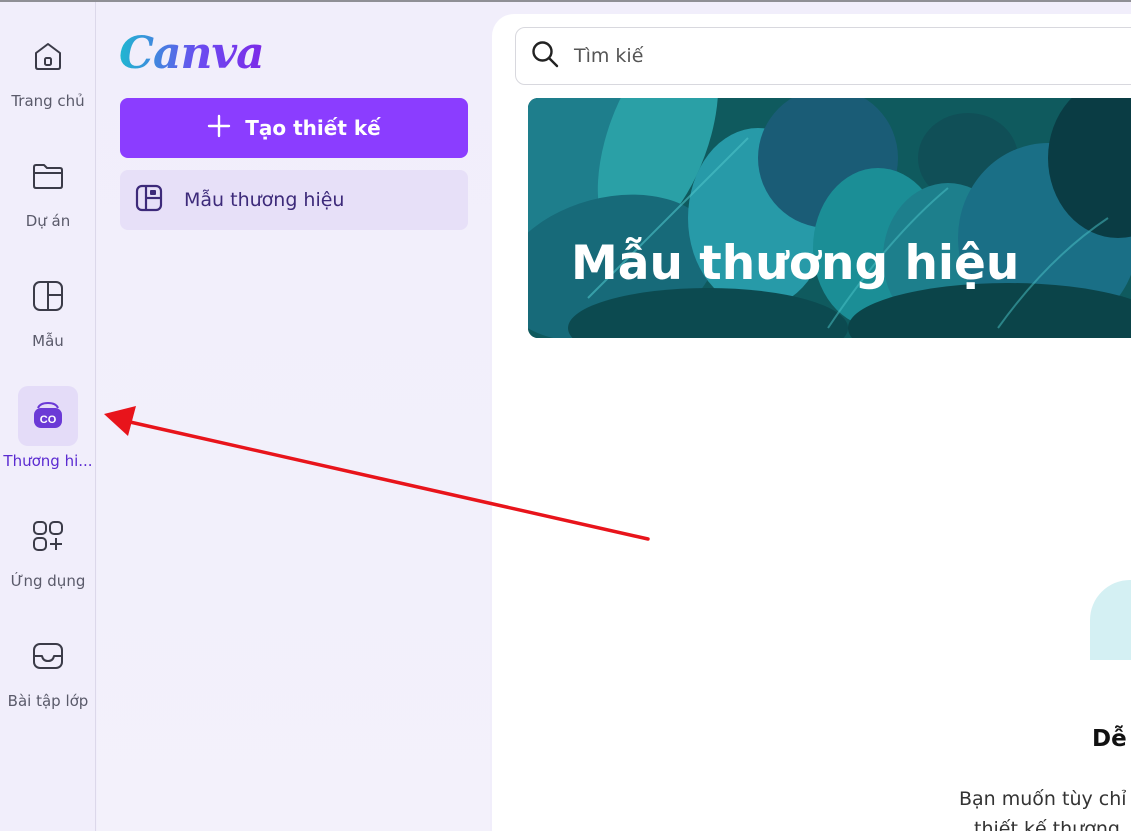  What do you see at coordinates (48, 656) in the screenshot?
I see `inbox-icon` at bounding box center [48, 656].